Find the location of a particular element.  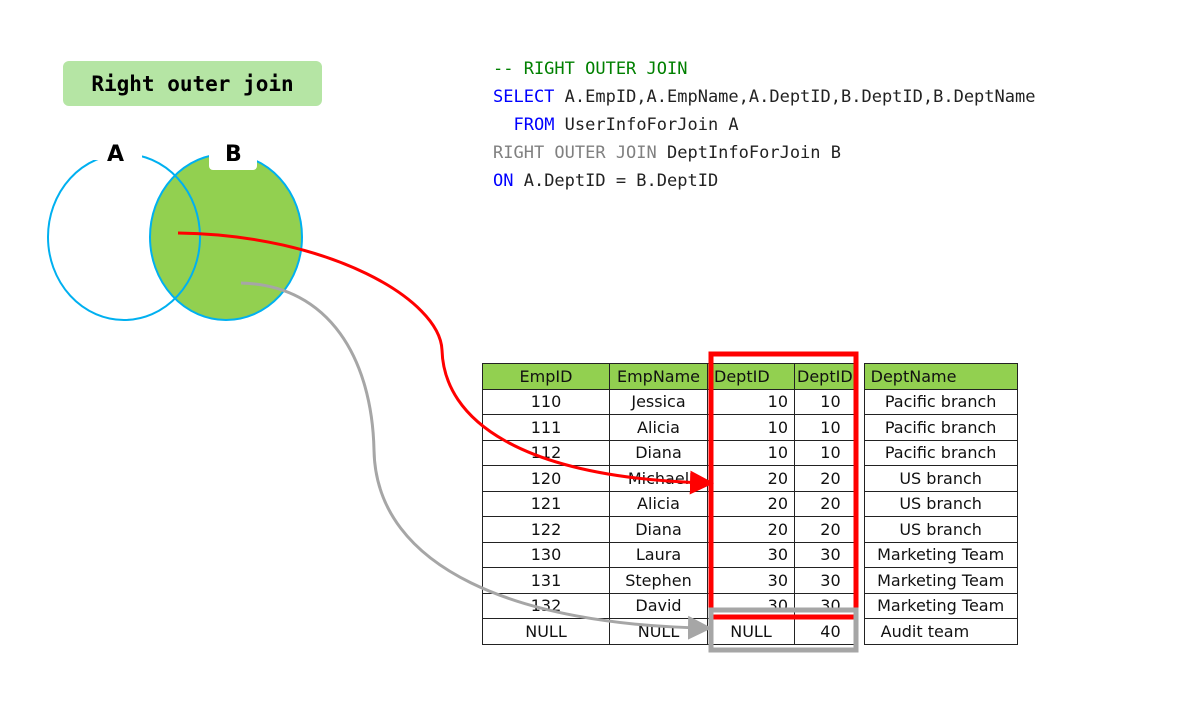

matched-rows-box is located at coordinates (783, 485).